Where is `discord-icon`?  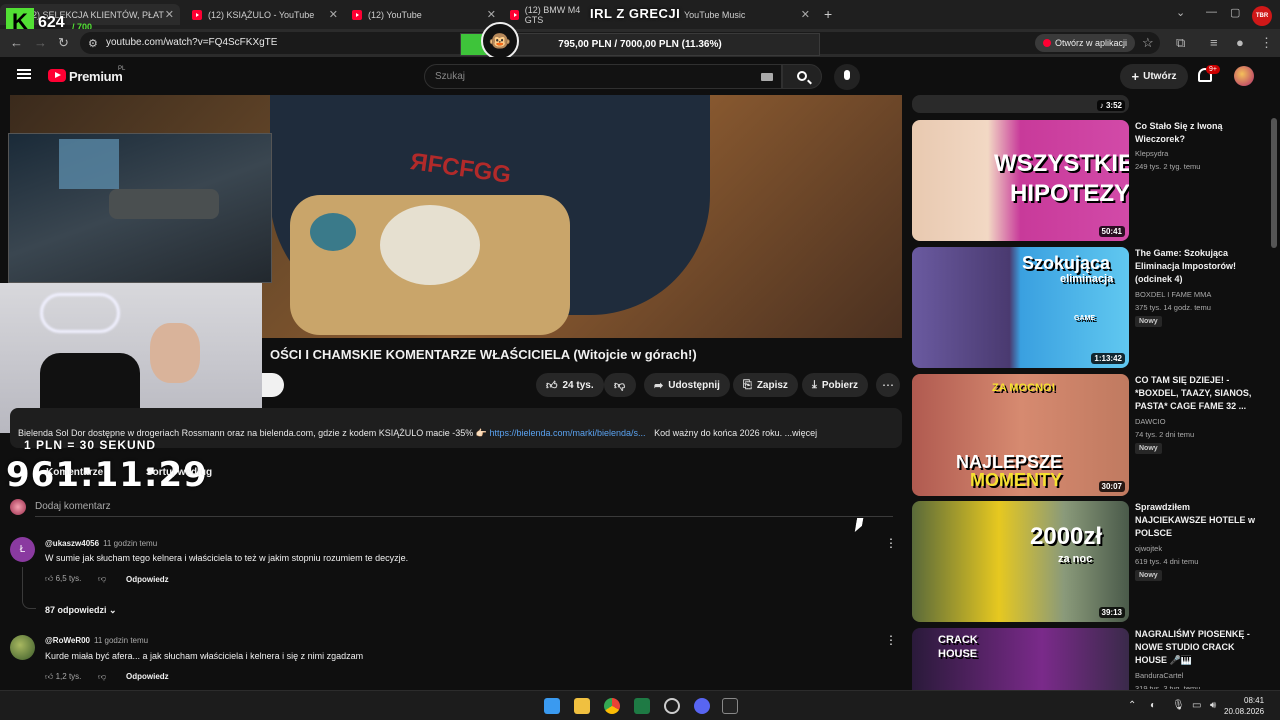
discord-icon is located at coordinates (702, 706).